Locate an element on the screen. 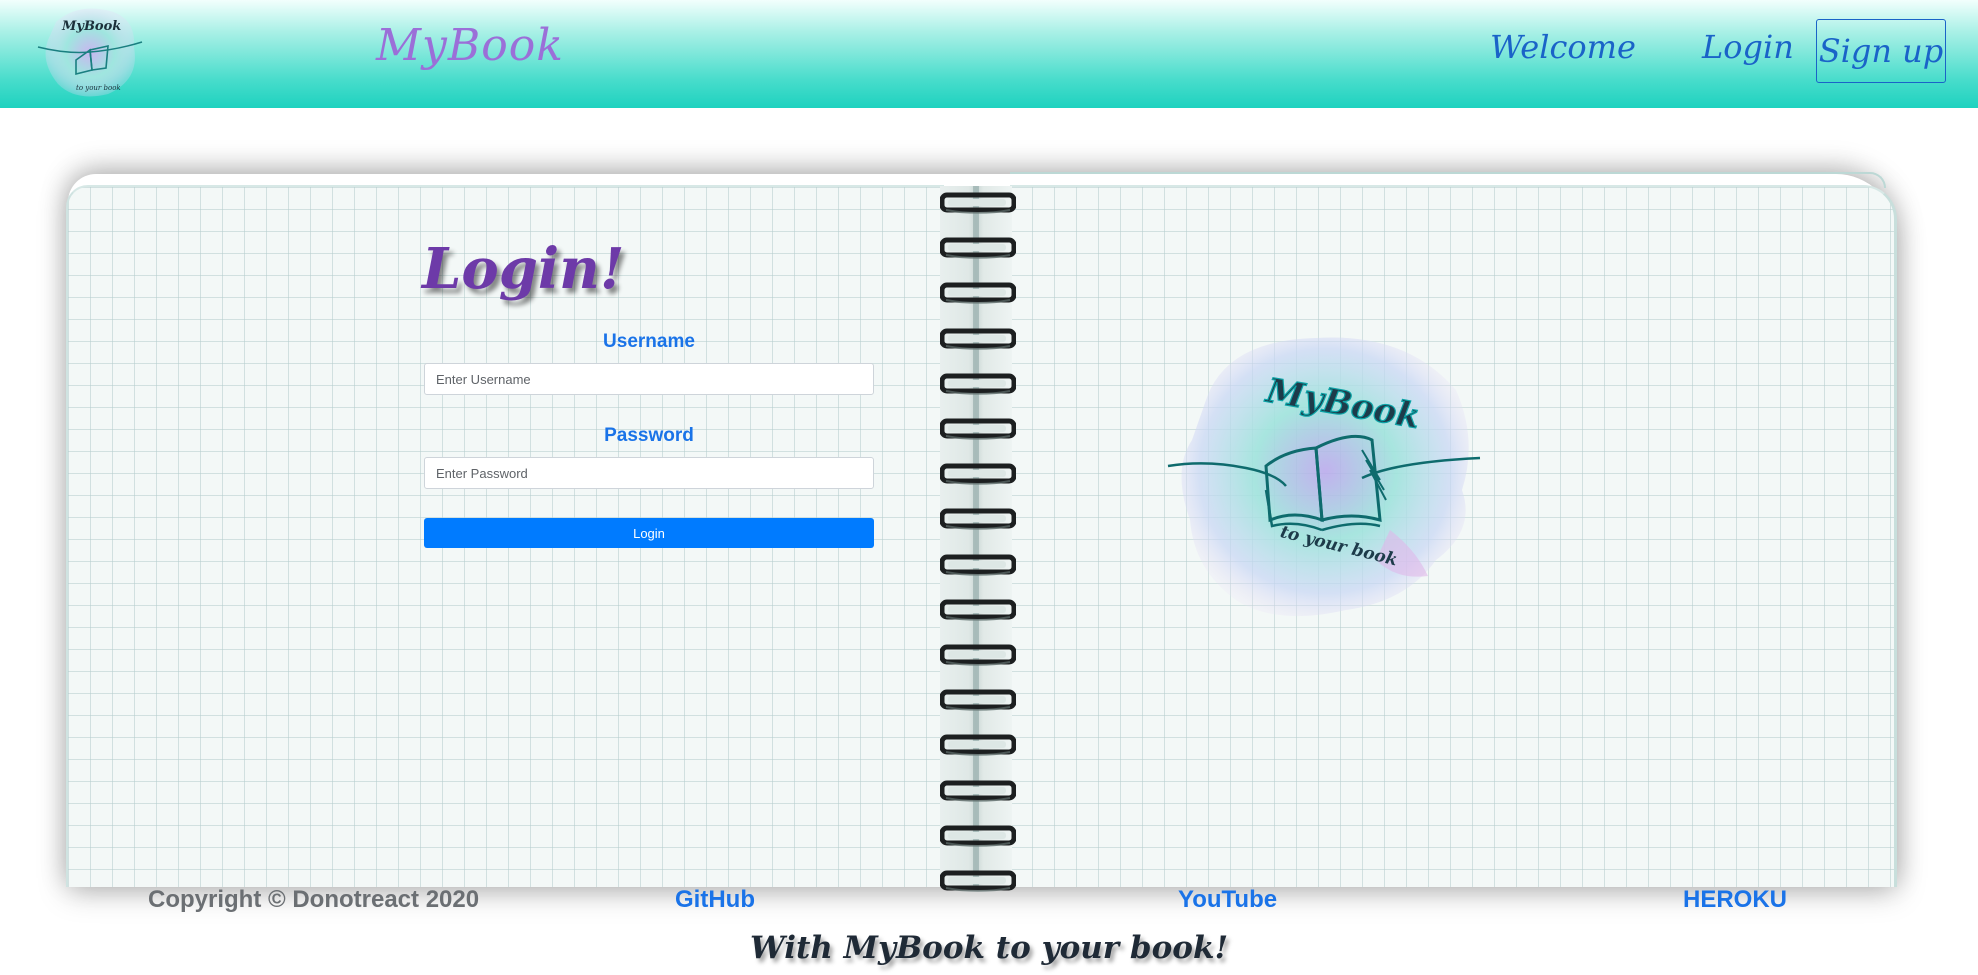  footer-youtube-link: YouTube is located at coordinates (1227, 900).